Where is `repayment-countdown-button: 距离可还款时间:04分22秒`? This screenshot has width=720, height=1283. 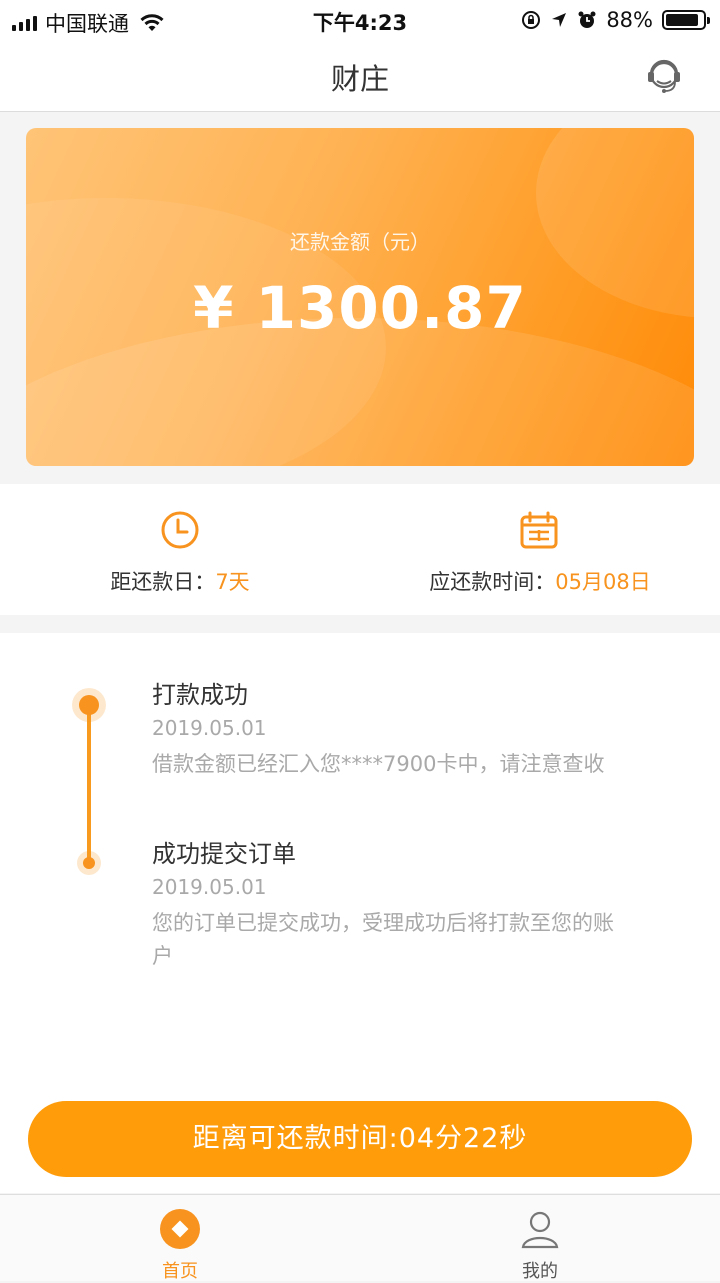 repayment-countdown-button: 距离可还款时间:04分22秒 is located at coordinates (360, 1139).